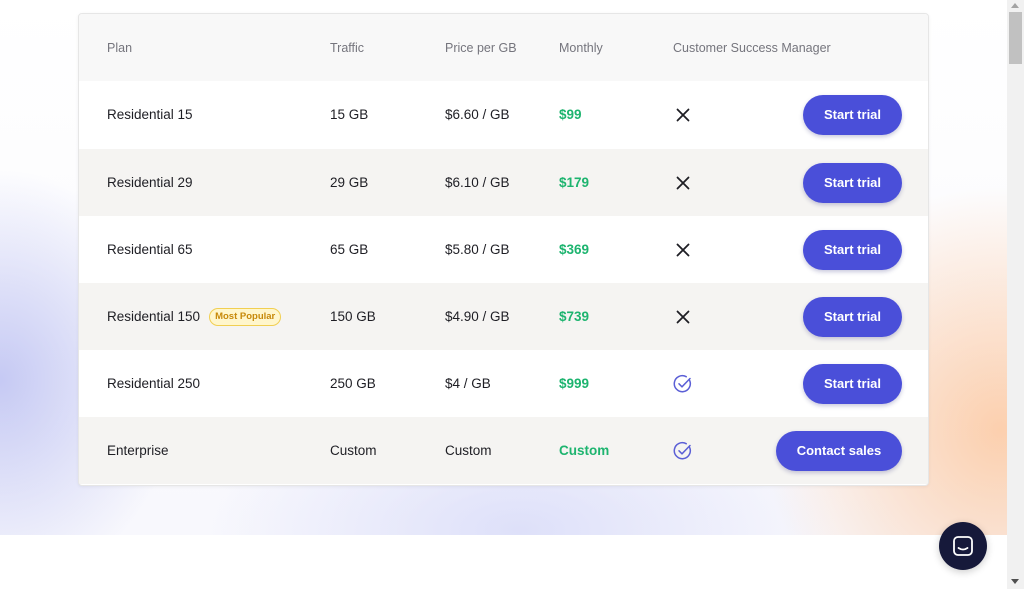 The width and height of the screenshot is (1024, 589). What do you see at coordinates (503, 562) in the screenshot?
I see `page-section-below` at bounding box center [503, 562].